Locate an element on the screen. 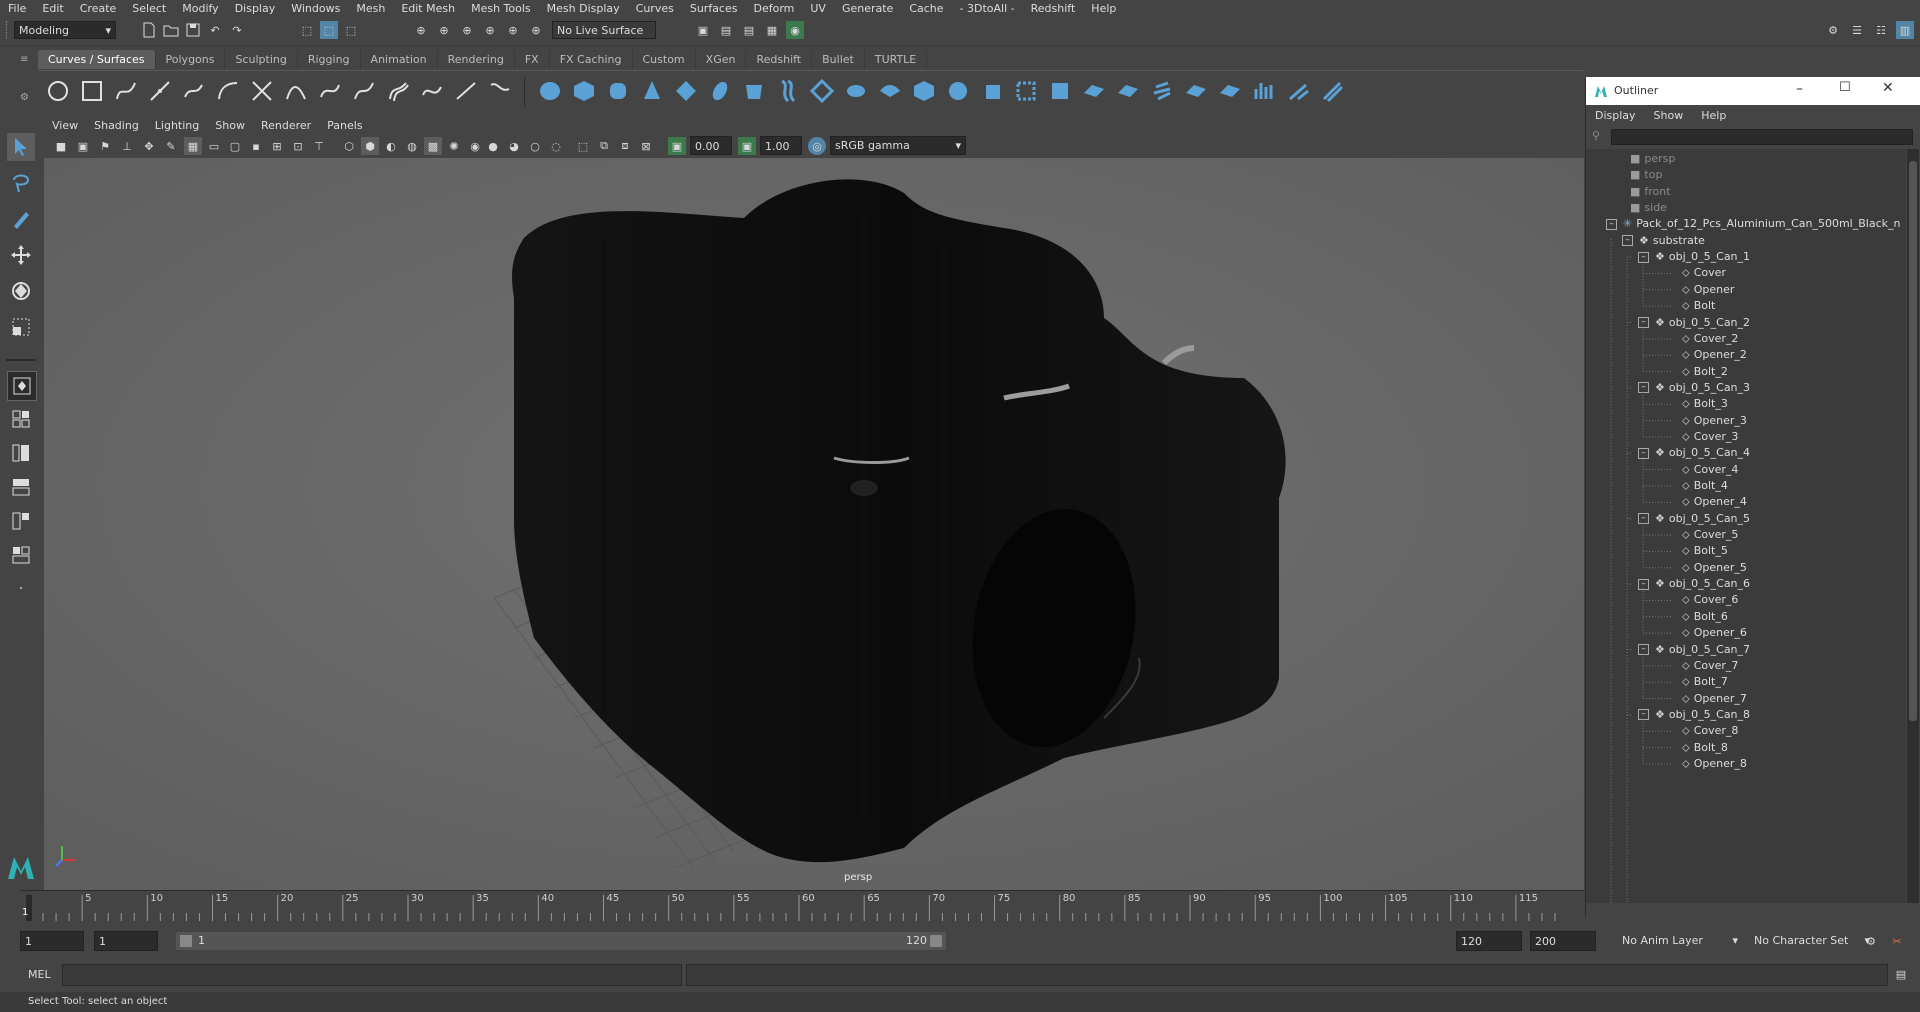 The height and width of the screenshot is (1012, 1920). script-language-label: MEL is located at coordinates (39, 974).